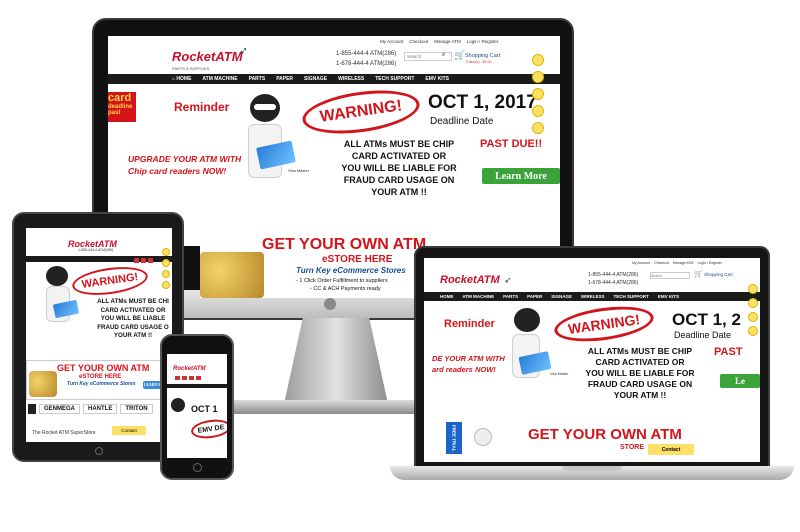 The height and width of the screenshot is (532, 800). Describe the element at coordinates (43, 384) in the screenshot. I see `tablet-coins-image` at that location.